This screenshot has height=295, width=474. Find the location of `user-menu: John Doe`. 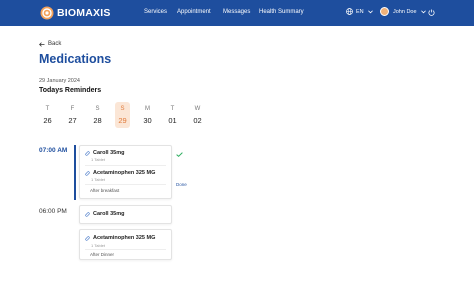

user-menu: John Doe is located at coordinates (403, 11).